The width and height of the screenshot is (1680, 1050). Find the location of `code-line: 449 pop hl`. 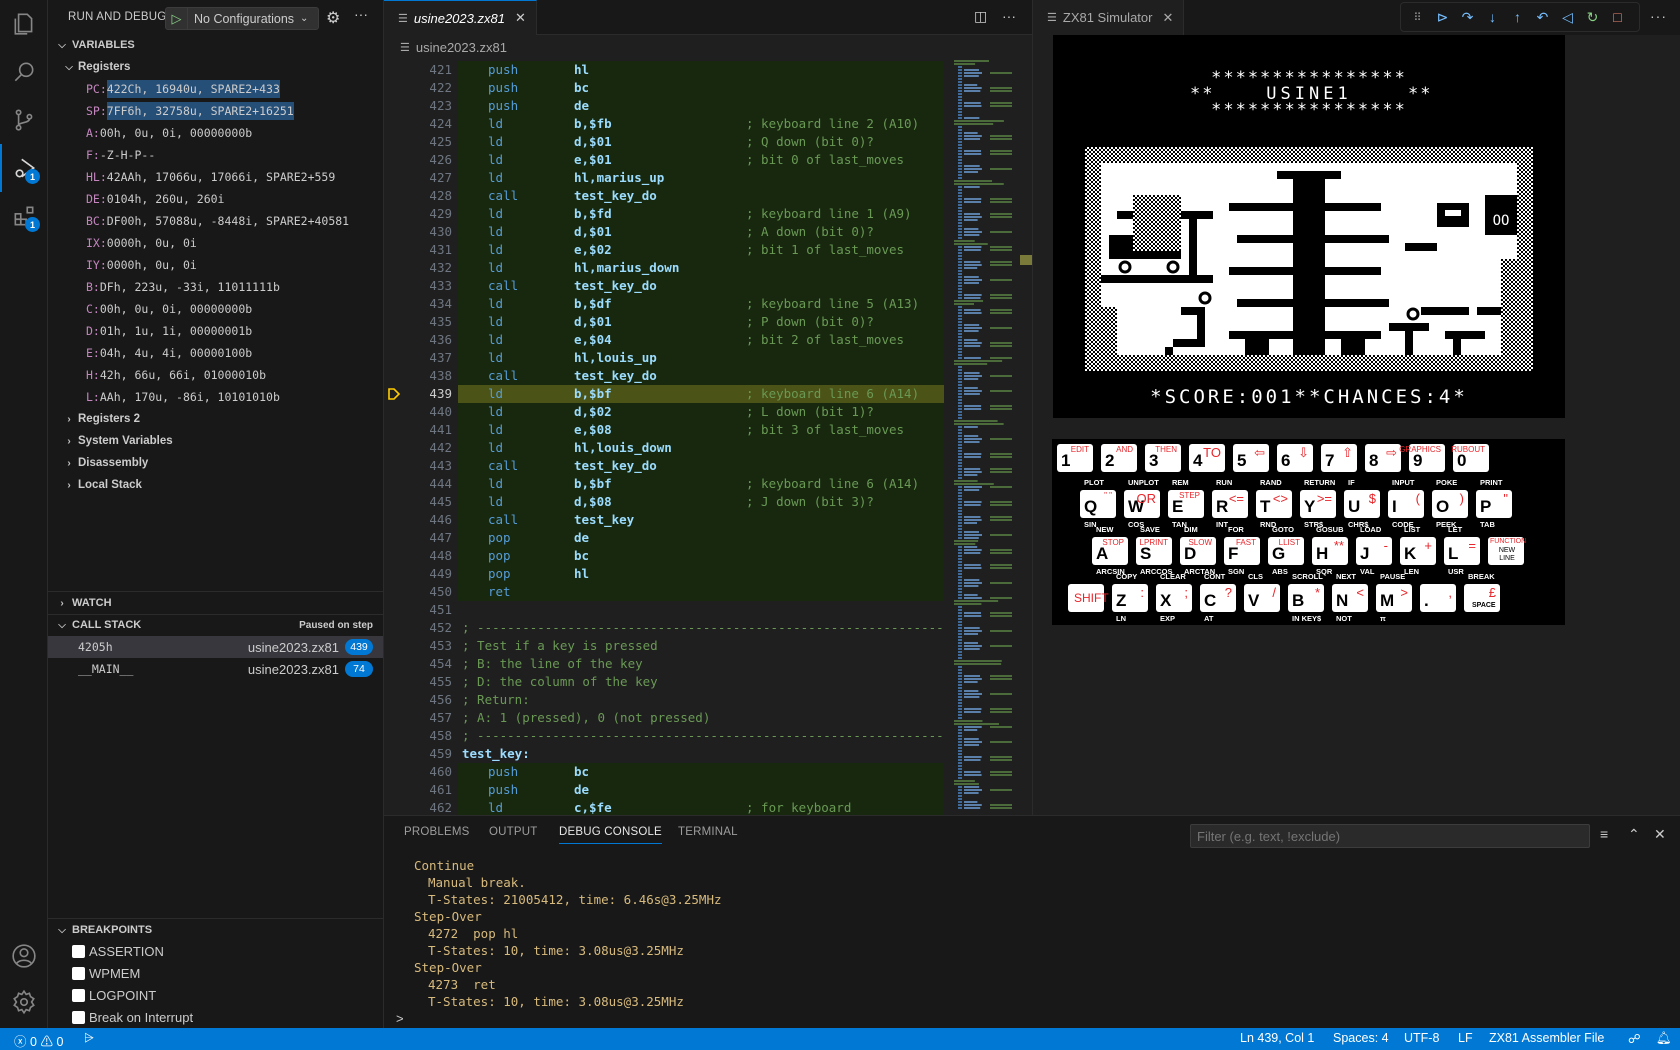

code-line: 449 pop hl is located at coordinates (664, 574).